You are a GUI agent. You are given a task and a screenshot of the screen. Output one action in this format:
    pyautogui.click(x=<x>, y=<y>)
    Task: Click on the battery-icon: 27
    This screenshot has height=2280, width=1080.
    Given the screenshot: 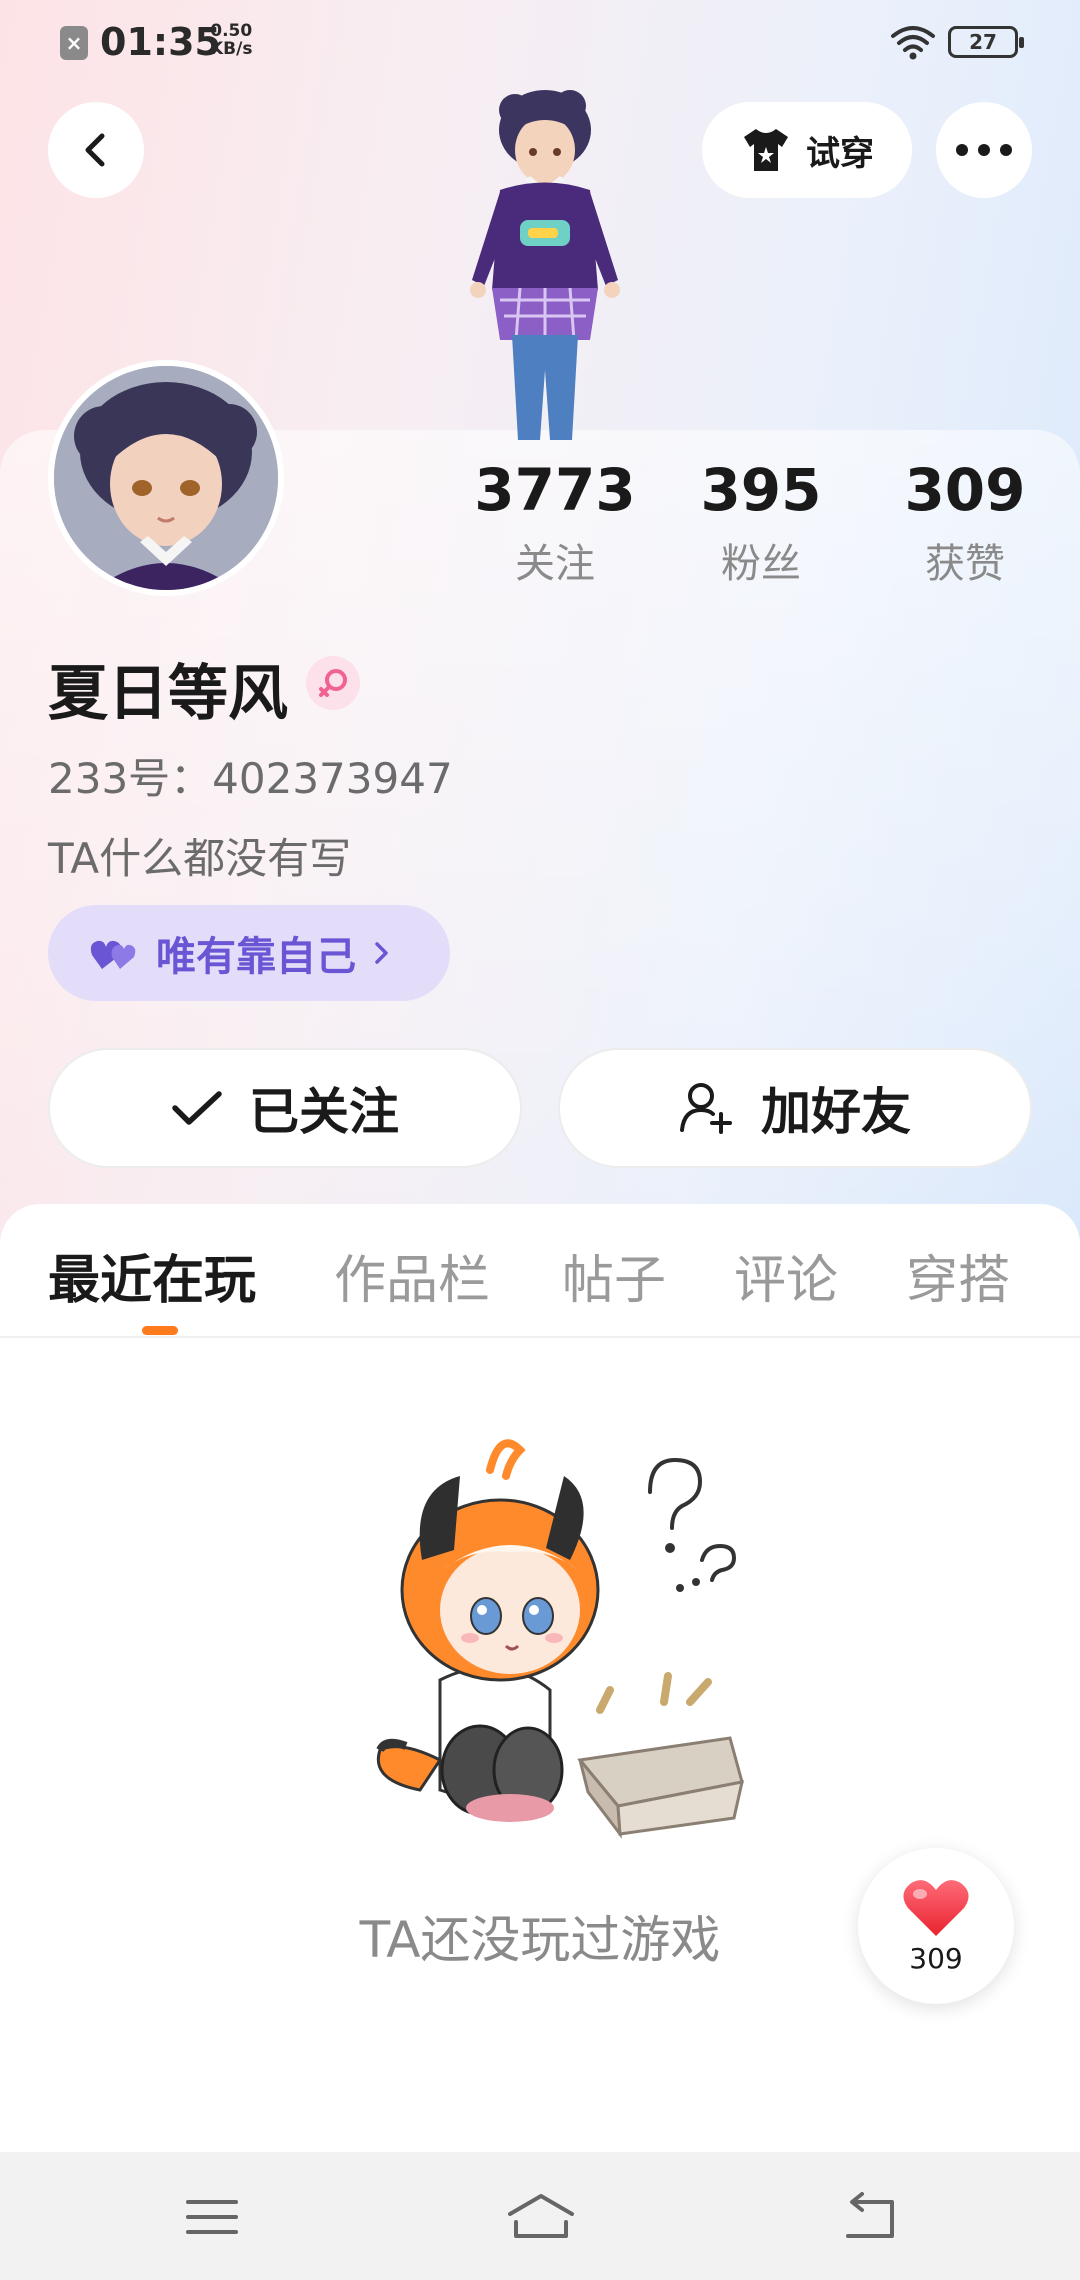 What is the action you would take?
    pyautogui.click(x=986, y=42)
    